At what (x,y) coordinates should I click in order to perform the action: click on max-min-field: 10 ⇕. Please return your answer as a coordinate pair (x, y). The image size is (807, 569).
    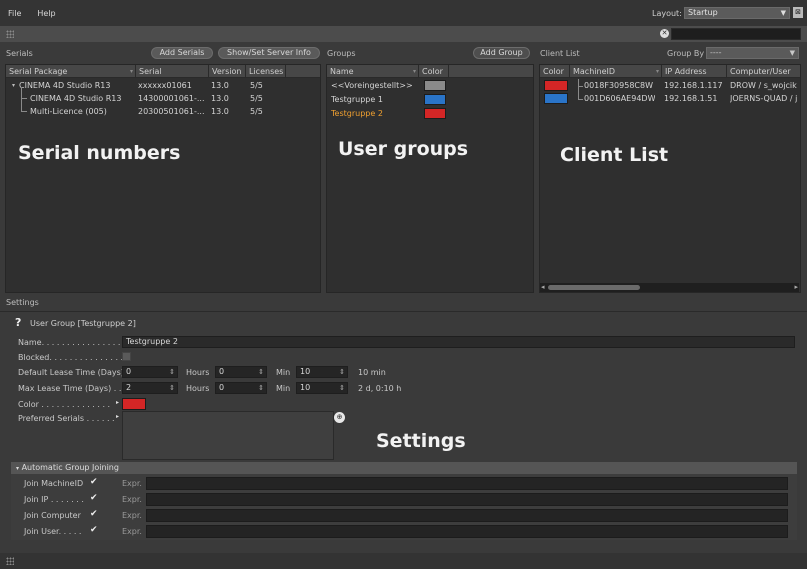
    Looking at the image, I should click on (322, 388).